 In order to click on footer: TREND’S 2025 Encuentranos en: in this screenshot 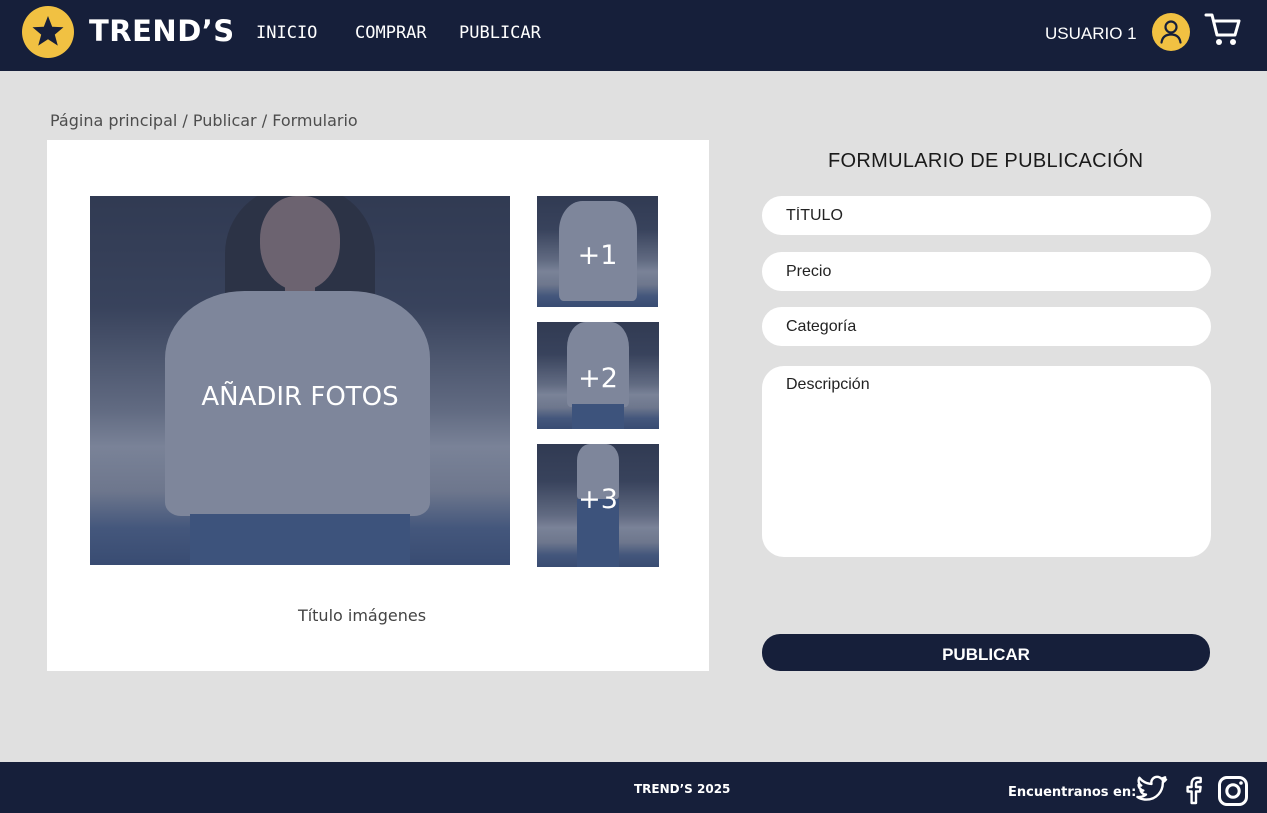, I will do `click(633, 787)`.